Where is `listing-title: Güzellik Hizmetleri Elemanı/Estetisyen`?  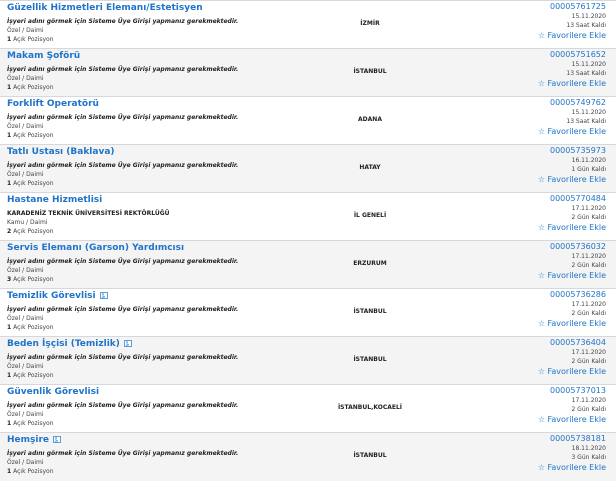 listing-title: Güzellik Hizmetleri Elemanı/Estetisyen is located at coordinates (177, 8).